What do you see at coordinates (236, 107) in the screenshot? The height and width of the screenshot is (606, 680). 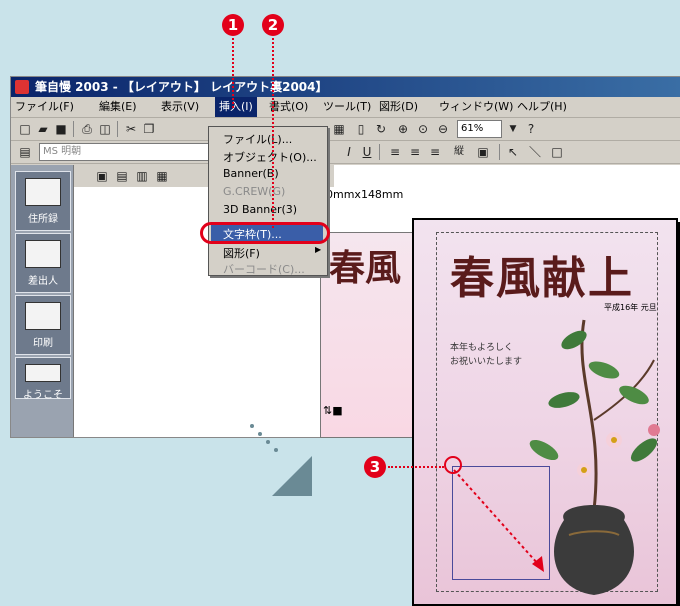 I see `menu-insert: 挿入(I)` at bounding box center [236, 107].